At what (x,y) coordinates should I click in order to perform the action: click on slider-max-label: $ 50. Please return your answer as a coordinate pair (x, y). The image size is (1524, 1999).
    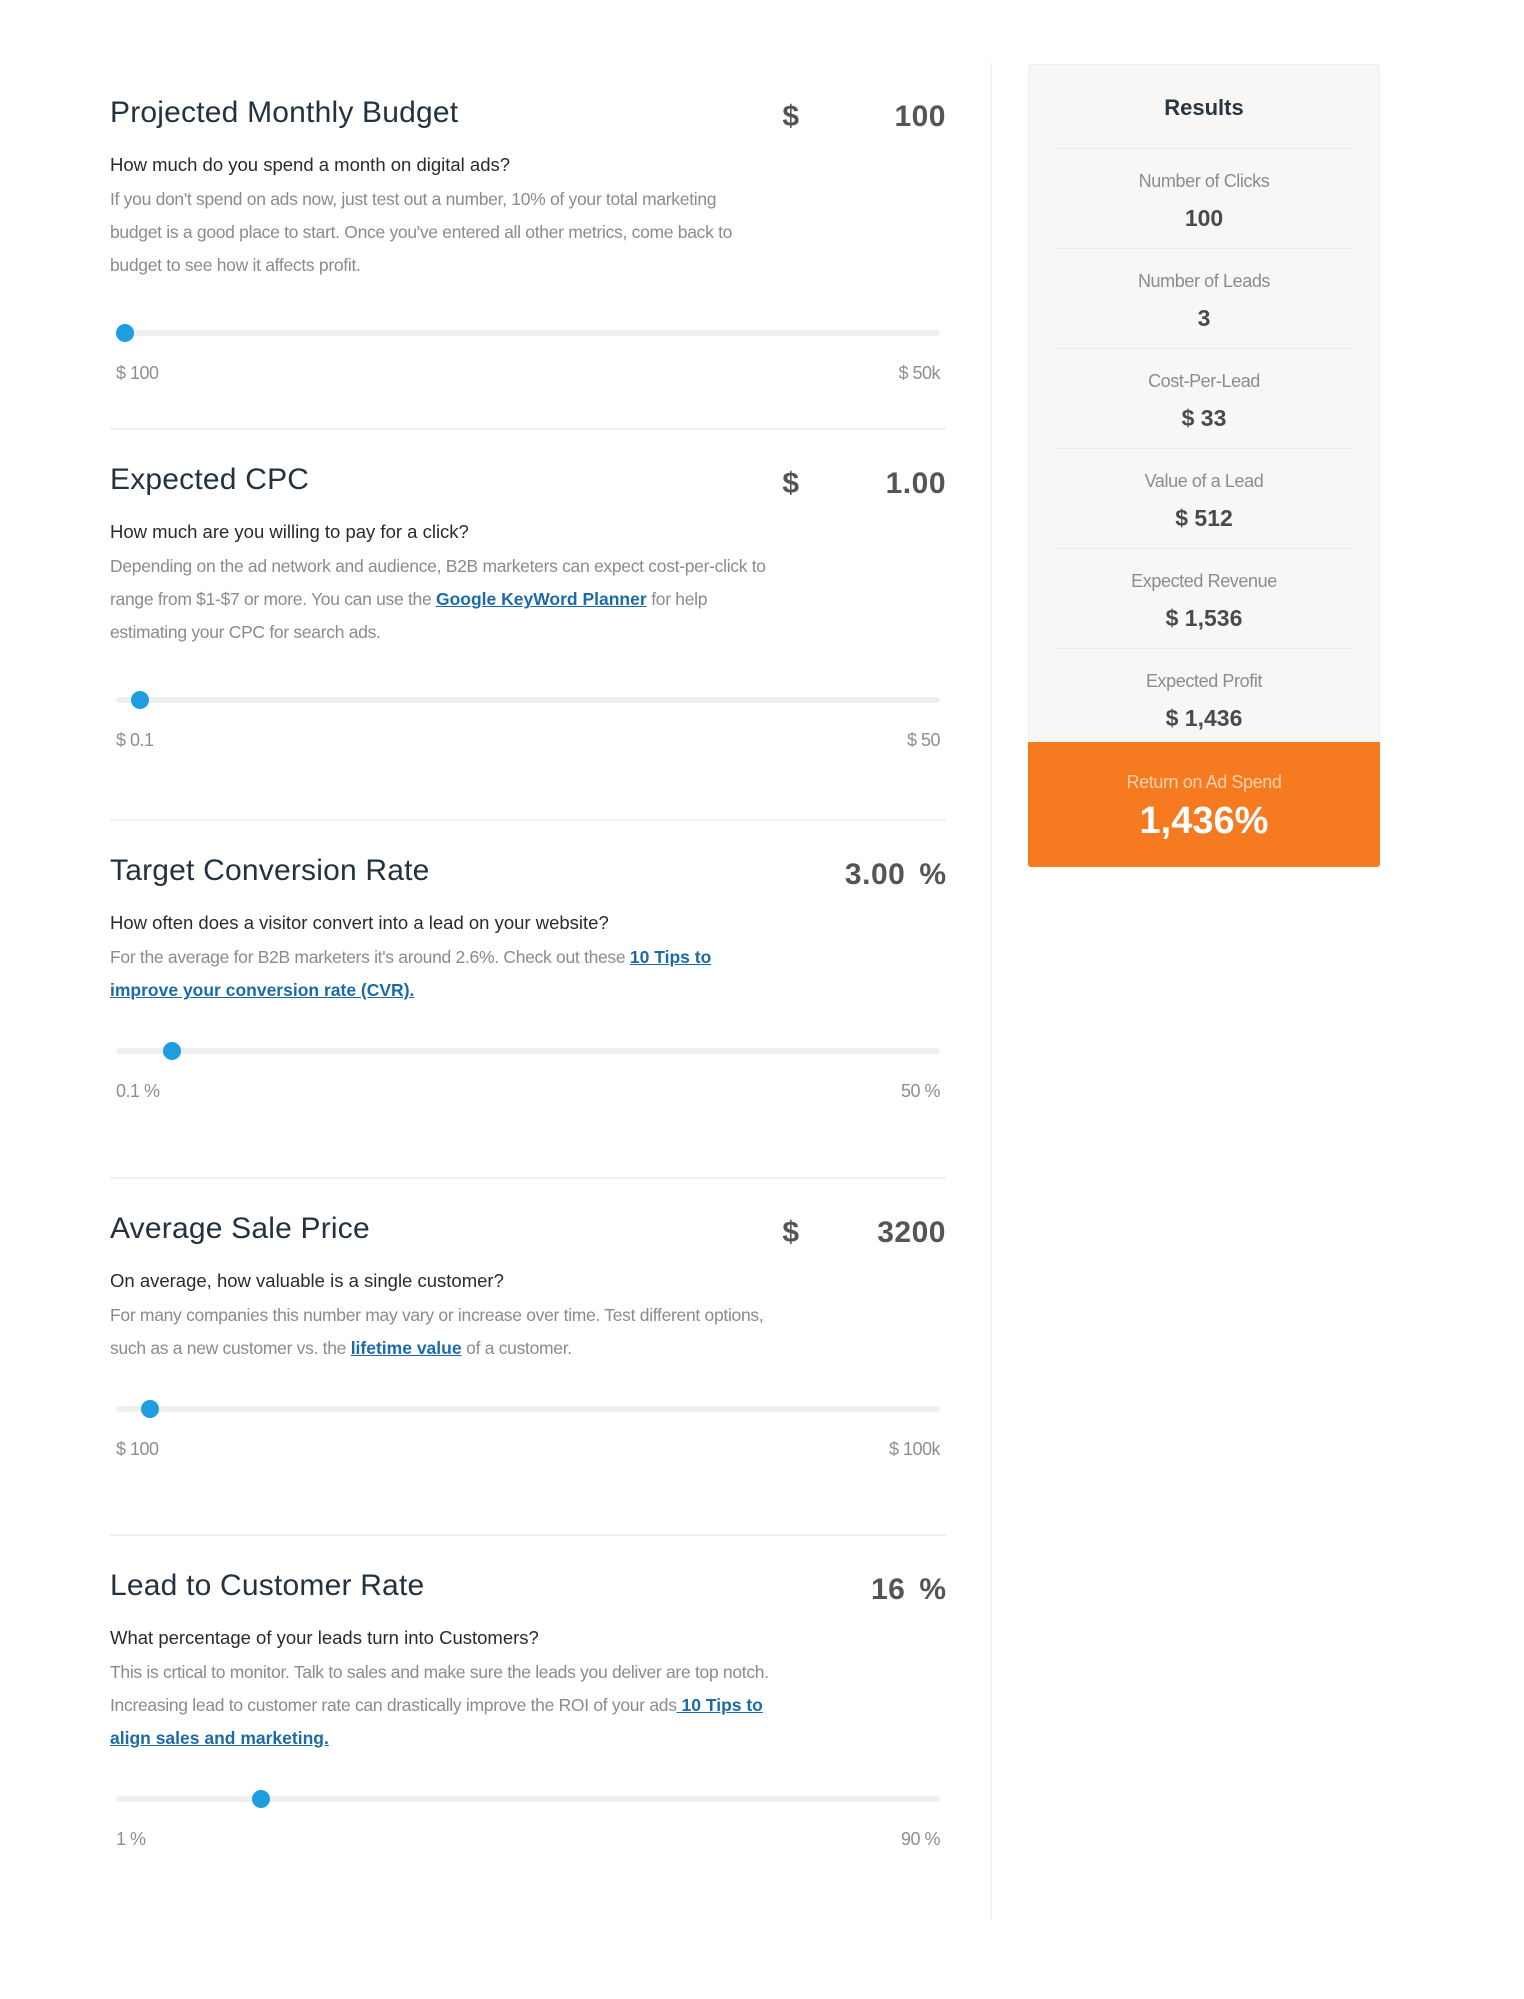
    Looking at the image, I should click on (923, 740).